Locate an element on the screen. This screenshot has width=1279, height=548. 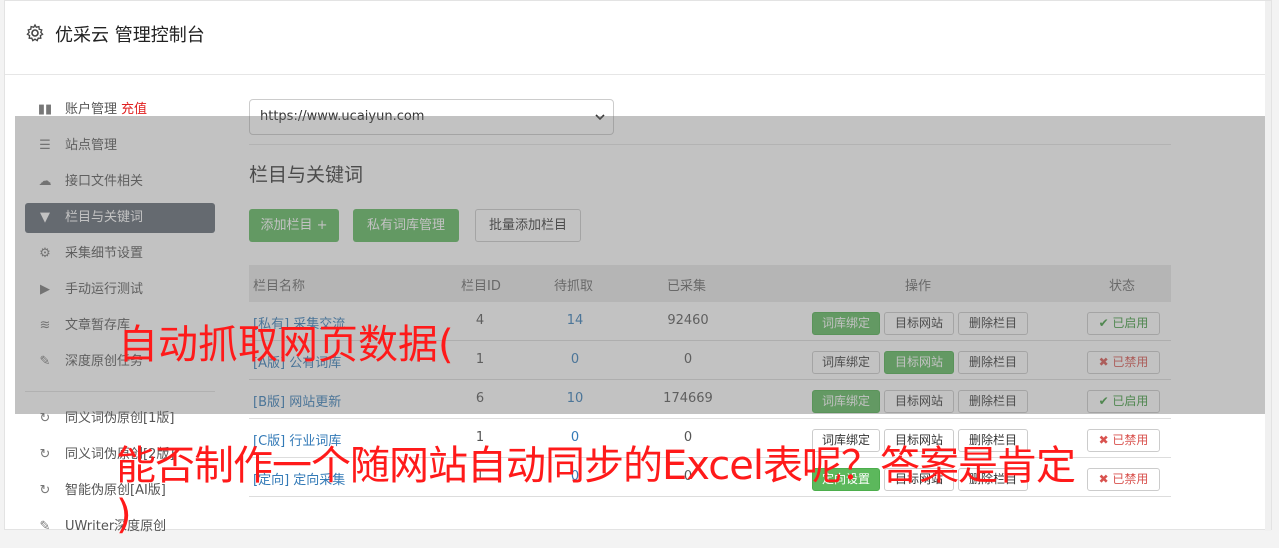
scrollbar is located at coordinates (1268, 266).